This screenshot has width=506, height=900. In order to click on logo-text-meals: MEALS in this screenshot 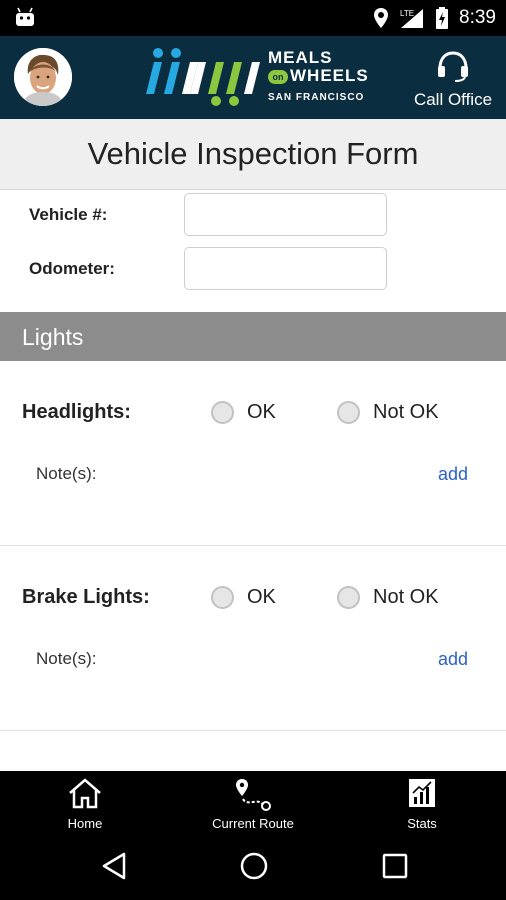, I will do `click(300, 57)`.